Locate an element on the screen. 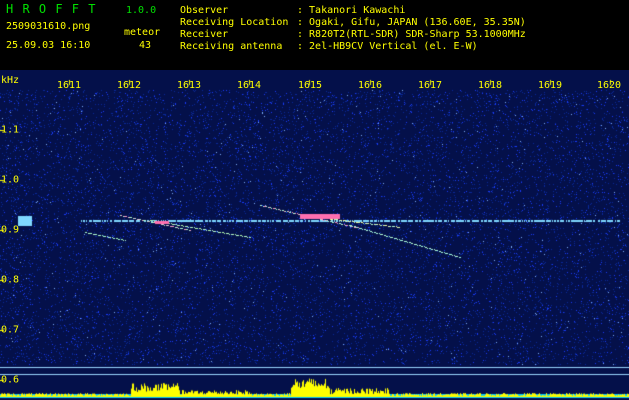  app-title: H R O F F T is located at coordinates (51, 9).